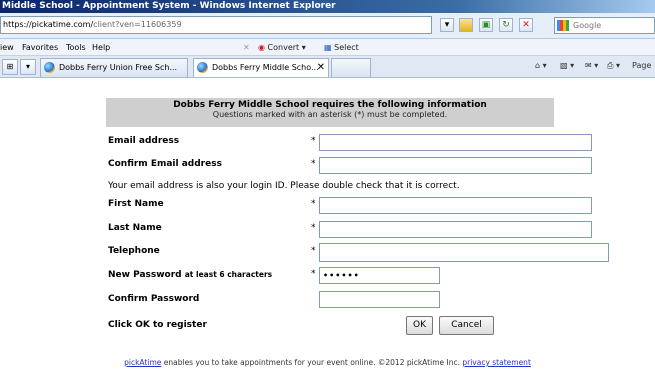 This screenshot has height=382, width=655. I want to click on convert-label: Convert, so click(283, 47).